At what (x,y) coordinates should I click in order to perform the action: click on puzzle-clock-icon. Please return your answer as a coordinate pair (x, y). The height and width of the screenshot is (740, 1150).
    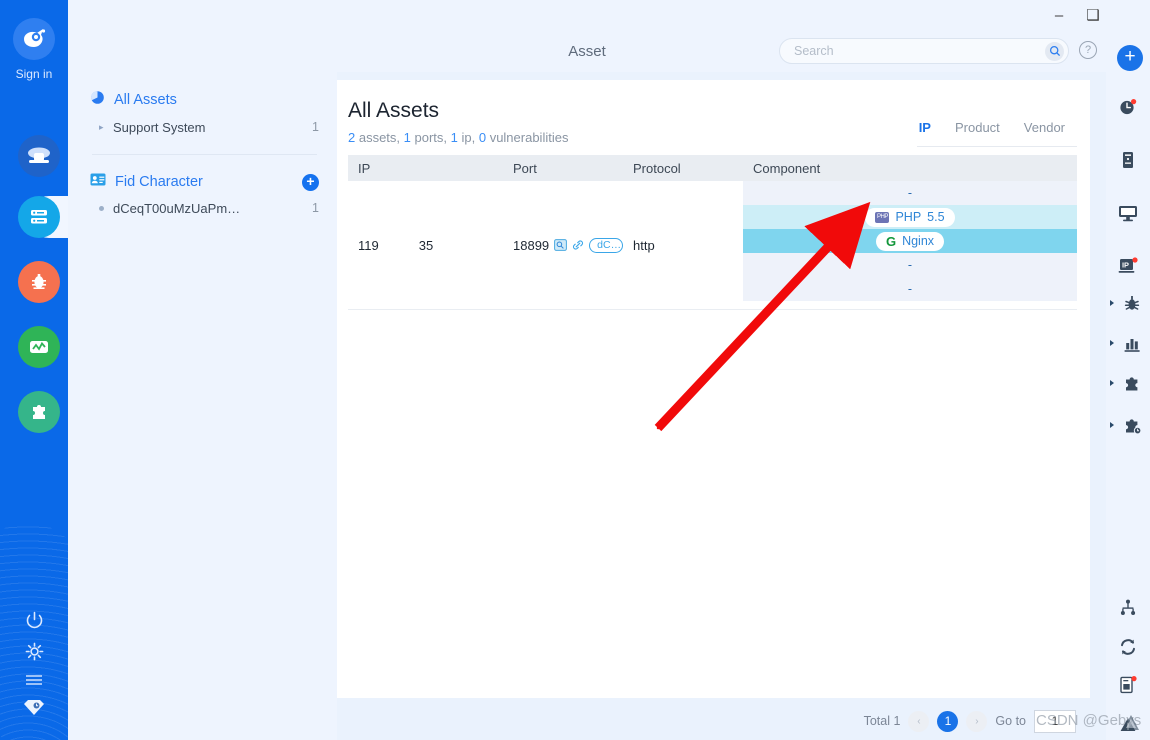
    Looking at the image, I should click on (1130, 426).